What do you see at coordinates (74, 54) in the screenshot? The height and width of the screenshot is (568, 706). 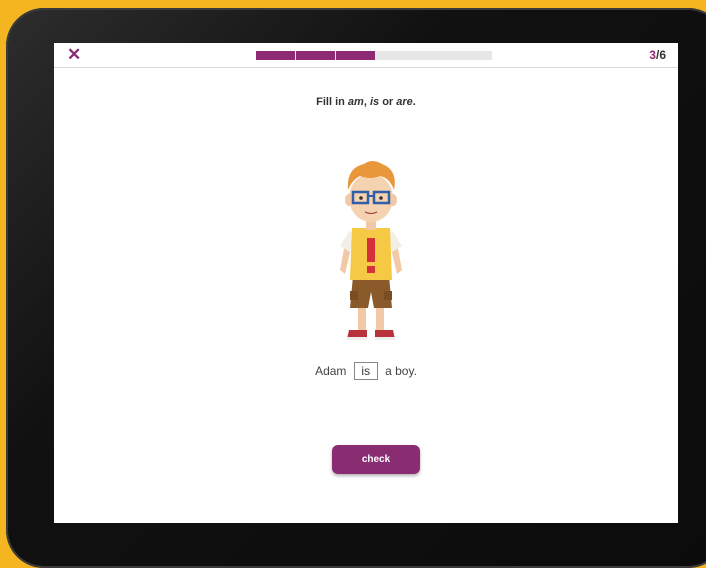 I see `close-icon: ✕` at bounding box center [74, 54].